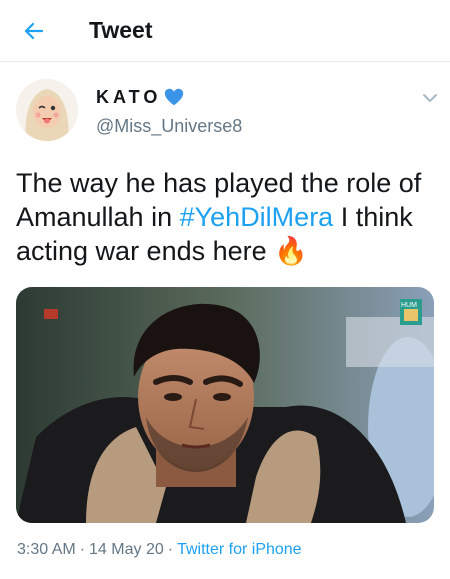 The width and height of the screenshot is (450, 579). I want to click on top-bar: Tweet, so click(225, 31).